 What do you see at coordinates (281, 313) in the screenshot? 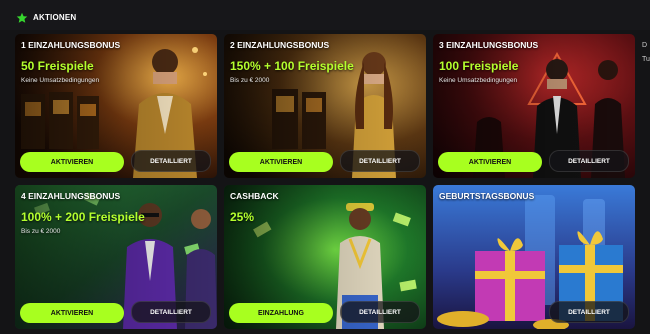
I see `deposit-button: EINZAHLUNG` at bounding box center [281, 313].